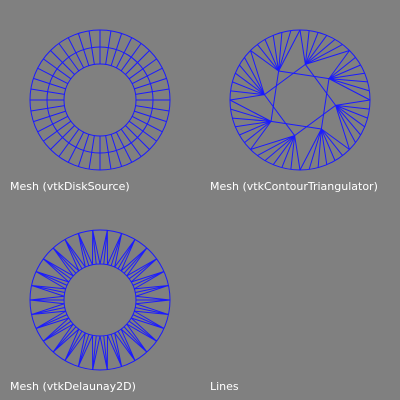 The height and width of the screenshot is (400, 400). I want to click on viewport-label-lines: Lines, so click(224, 386).